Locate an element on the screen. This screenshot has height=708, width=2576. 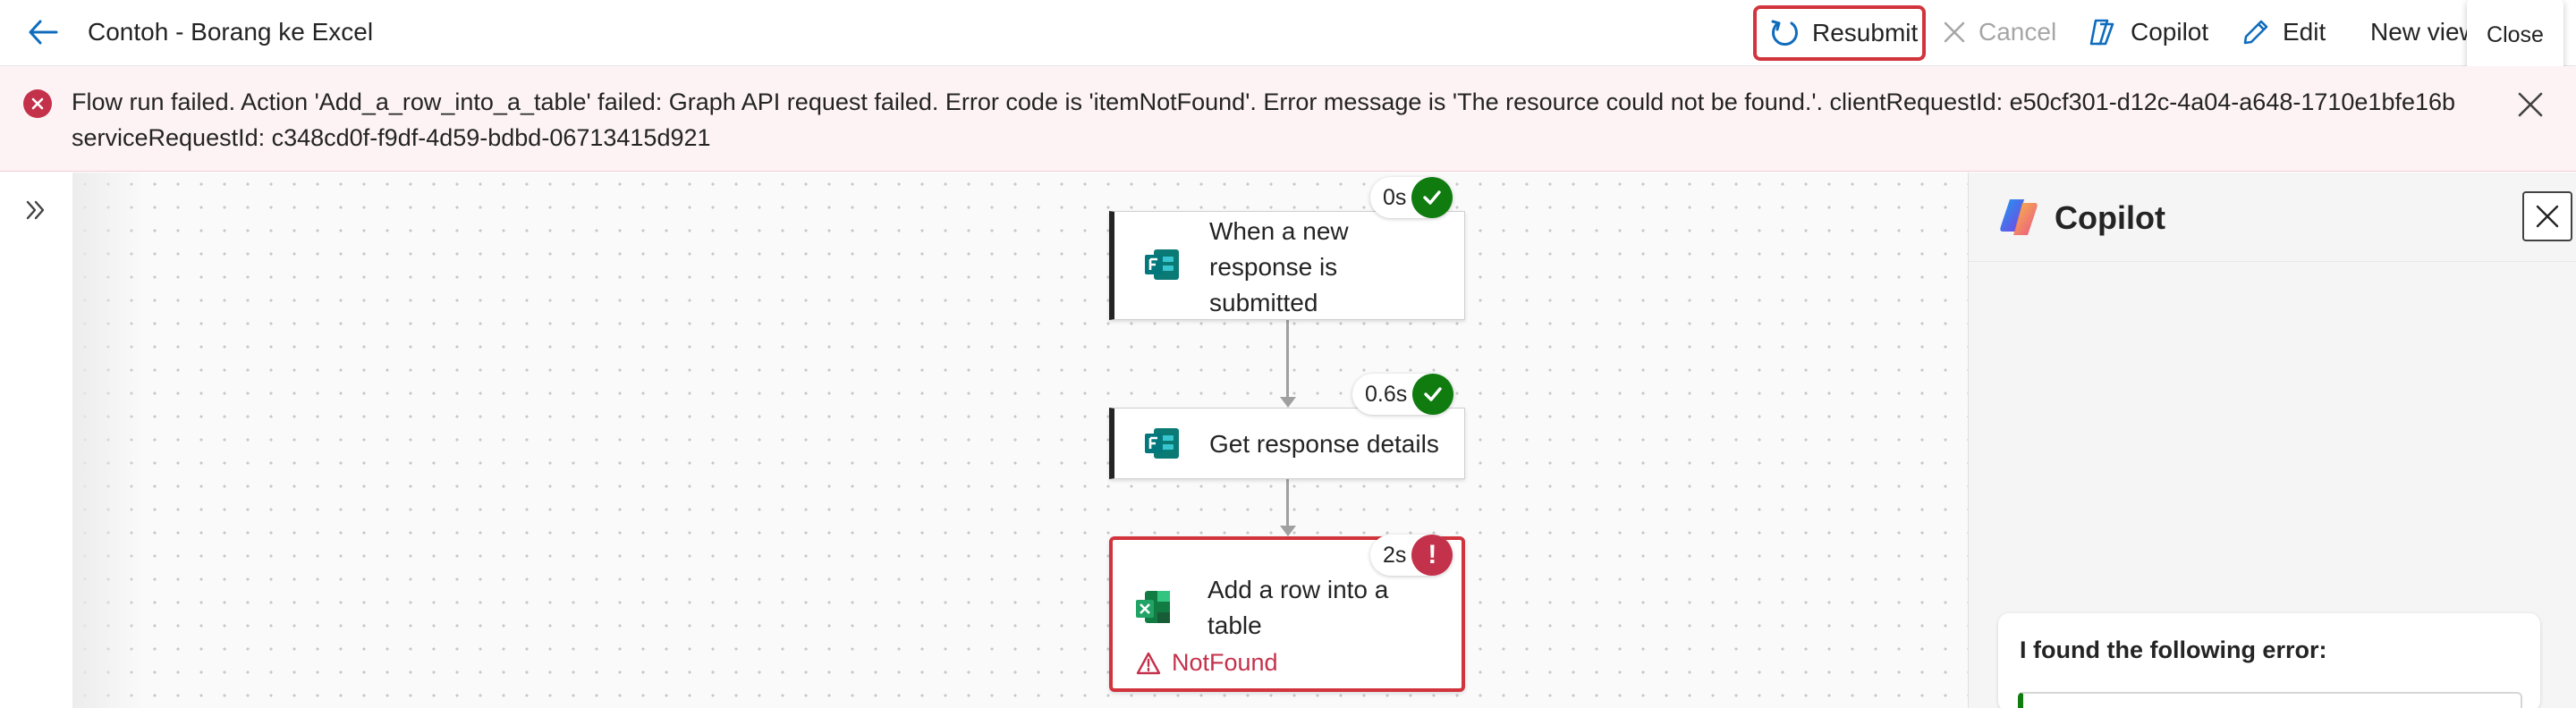
close-tooltip: Close is located at coordinates (2515, 35).